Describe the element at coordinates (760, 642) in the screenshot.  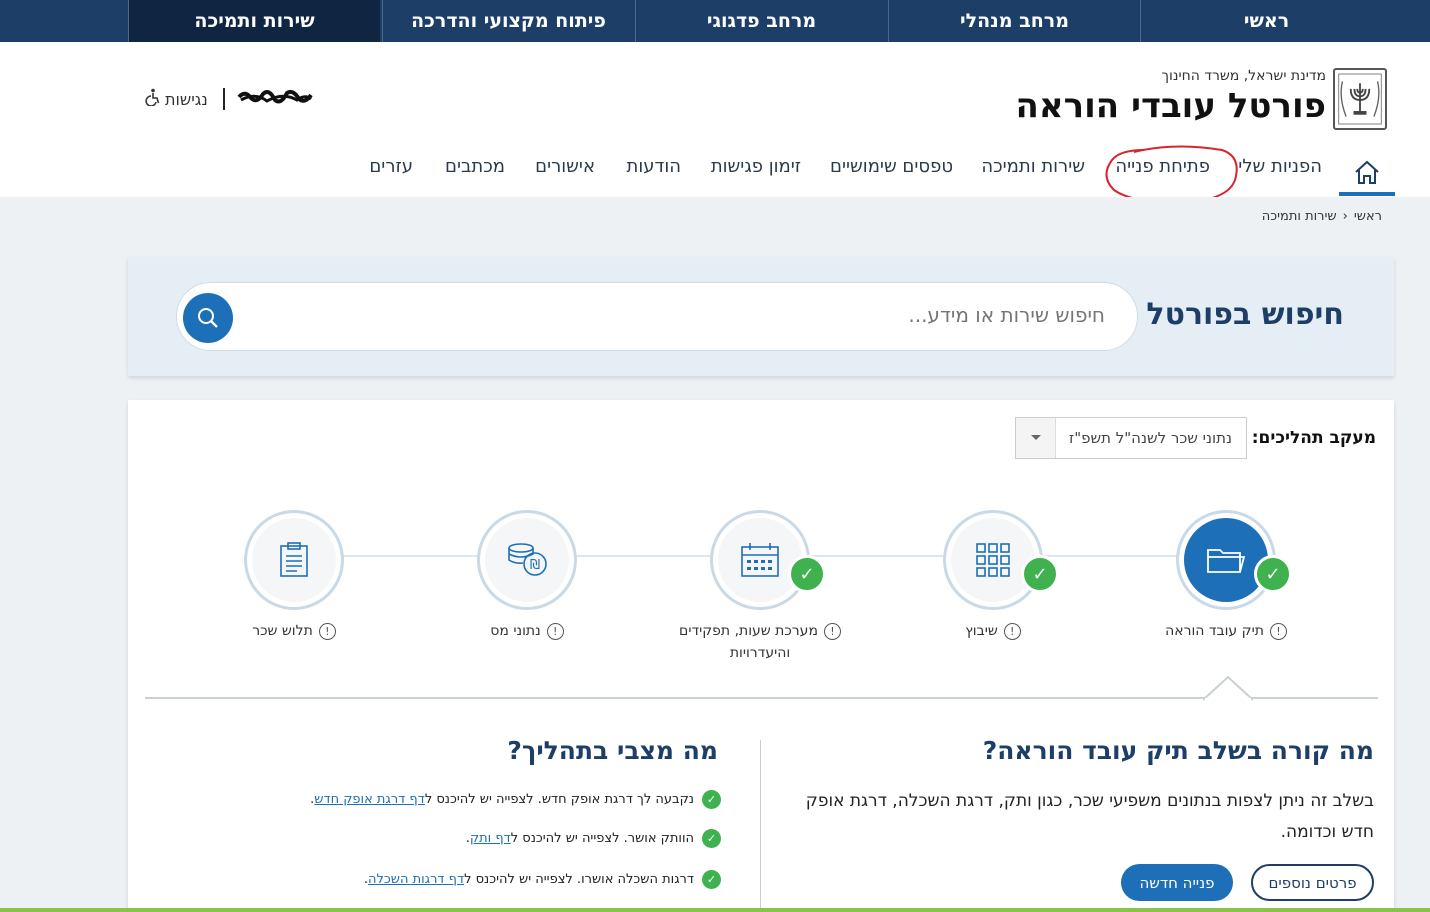
I see `step-label-schedule: !מערכת שעות, תפקידים והיעדרויות` at that location.